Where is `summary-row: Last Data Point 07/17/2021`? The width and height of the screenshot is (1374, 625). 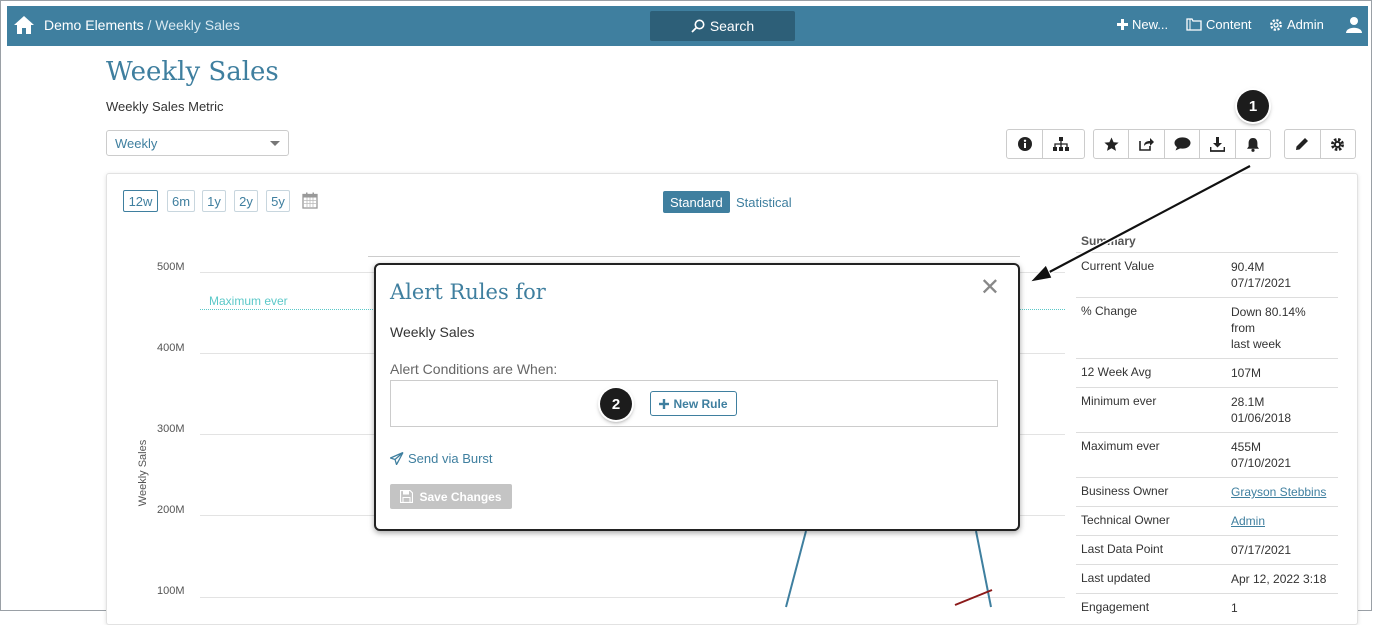 summary-row: Last Data Point 07/17/2021 is located at coordinates (1207, 550).